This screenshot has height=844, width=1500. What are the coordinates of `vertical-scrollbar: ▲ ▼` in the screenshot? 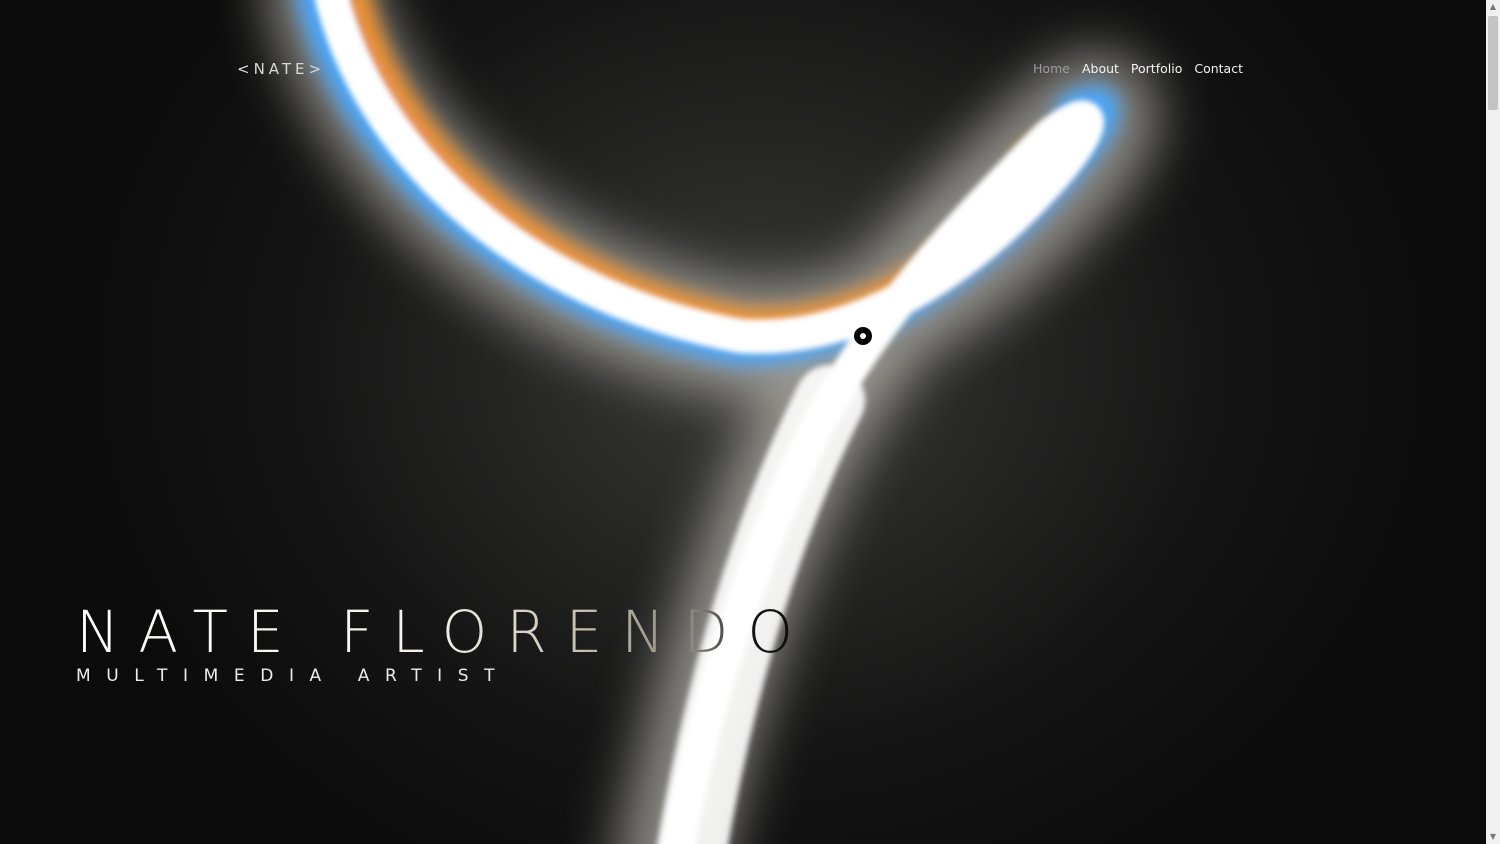 It's located at (1493, 422).